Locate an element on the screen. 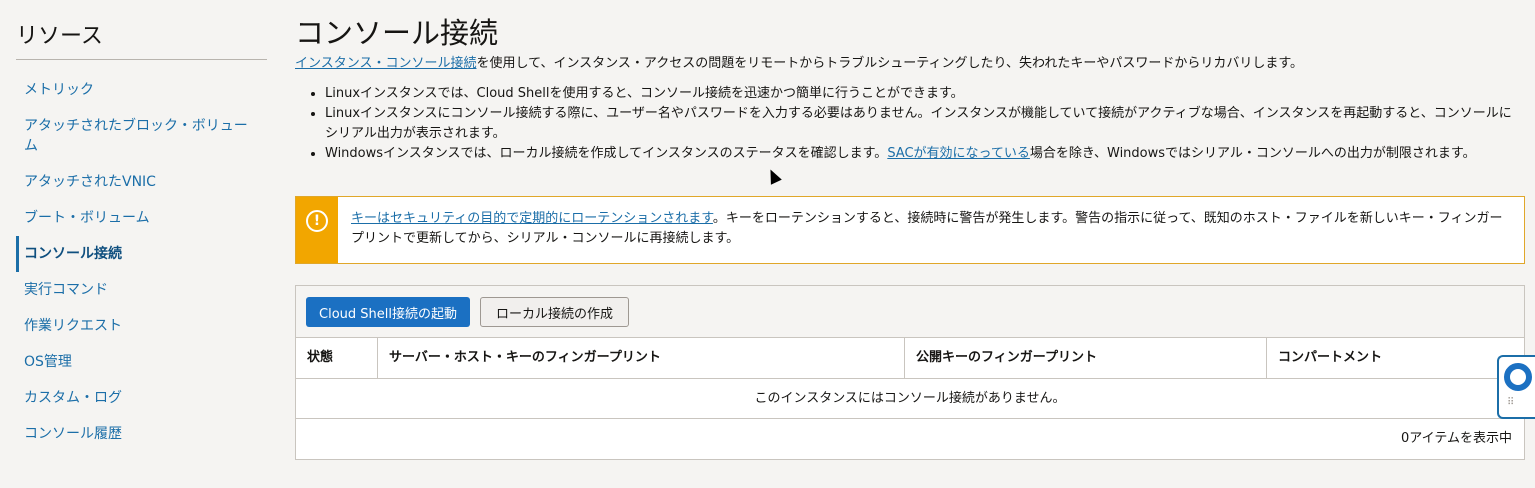 The image size is (1535, 488). sidebar-divider is located at coordinates (141, 59).